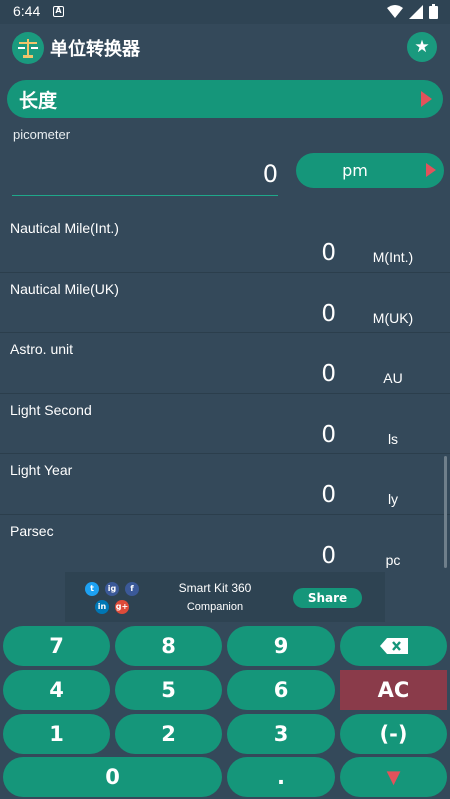 The height and width of the screenshot is (799, 450). Describe the element at coordinates (102, 607) in the screenshot. I see `linkedin-icon: in` at that location.